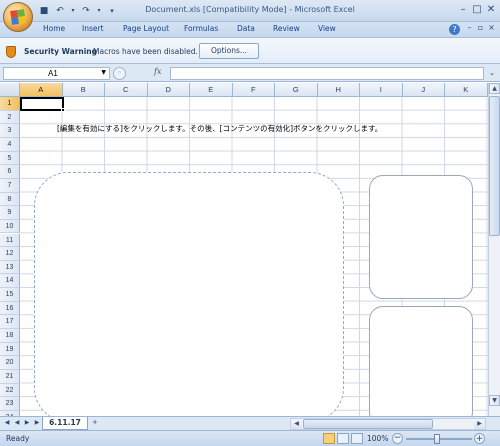  Describe the element at coordinates (494, 88) in the screenshot. I see `scroll-up-icon: ▲` at that location.